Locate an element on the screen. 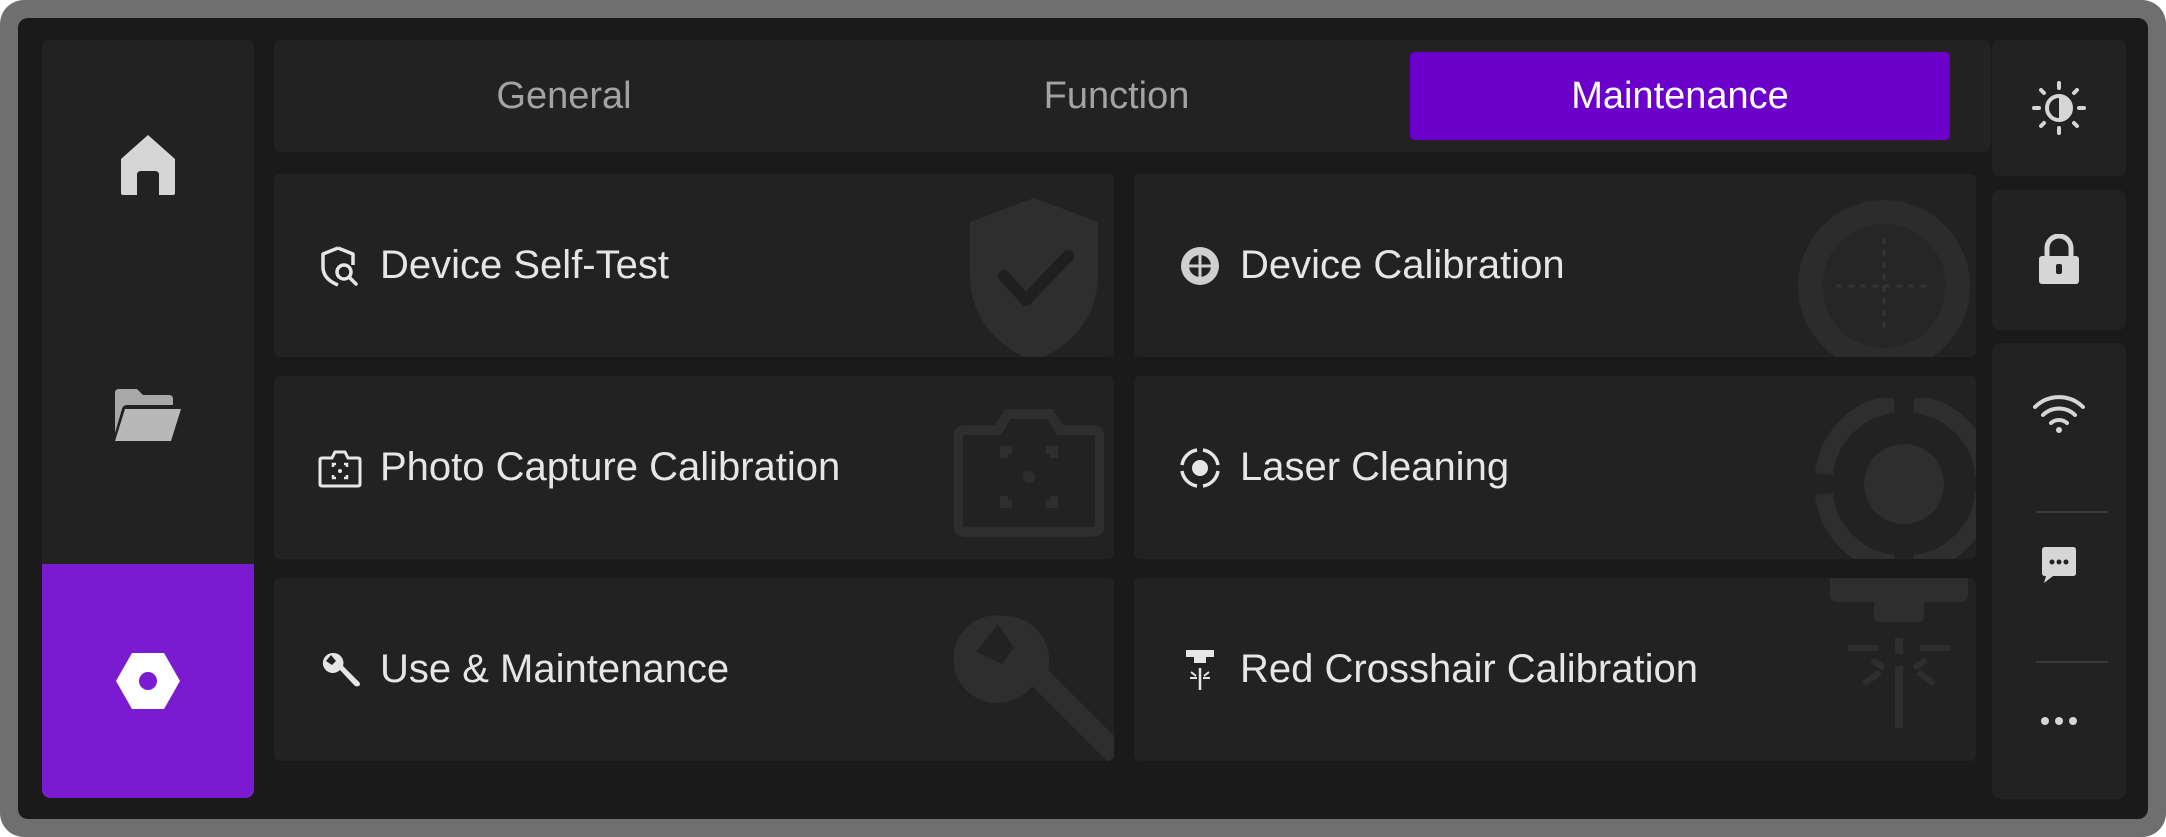 Image resolution: width=2166 pixels, height=837 pixels. lock-icon-wrap is located at coordinates (2059, 260).